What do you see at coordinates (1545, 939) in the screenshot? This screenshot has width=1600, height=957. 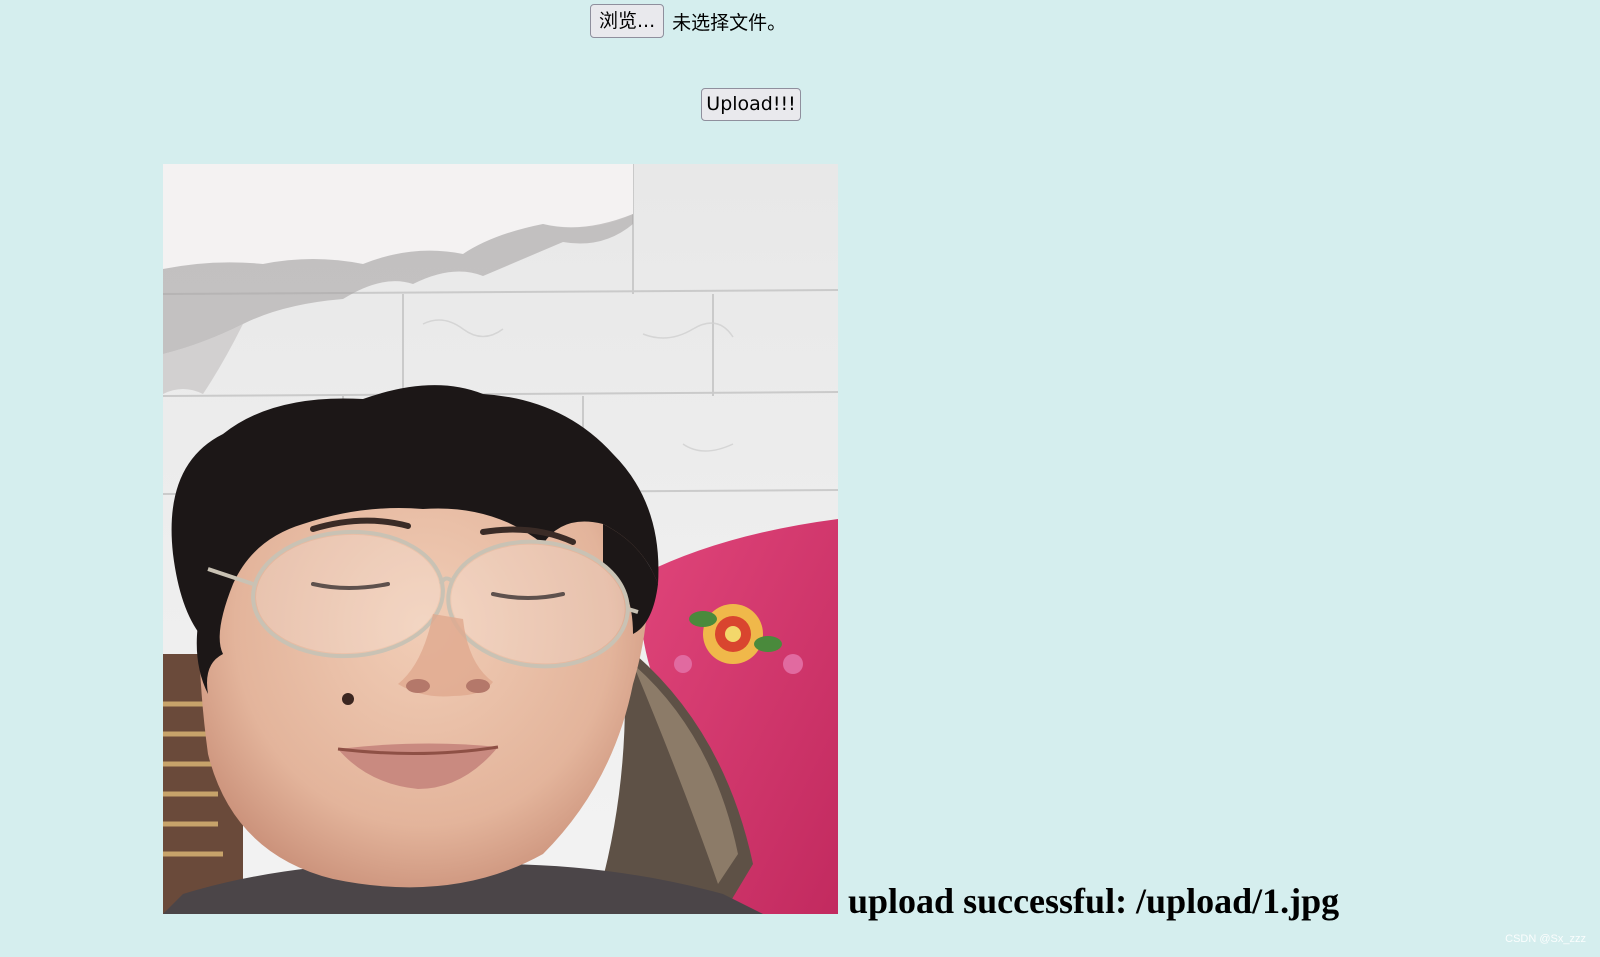 I see `watermark-text: CSDN @Sx_zzz` at bounding box center [1545, 939].